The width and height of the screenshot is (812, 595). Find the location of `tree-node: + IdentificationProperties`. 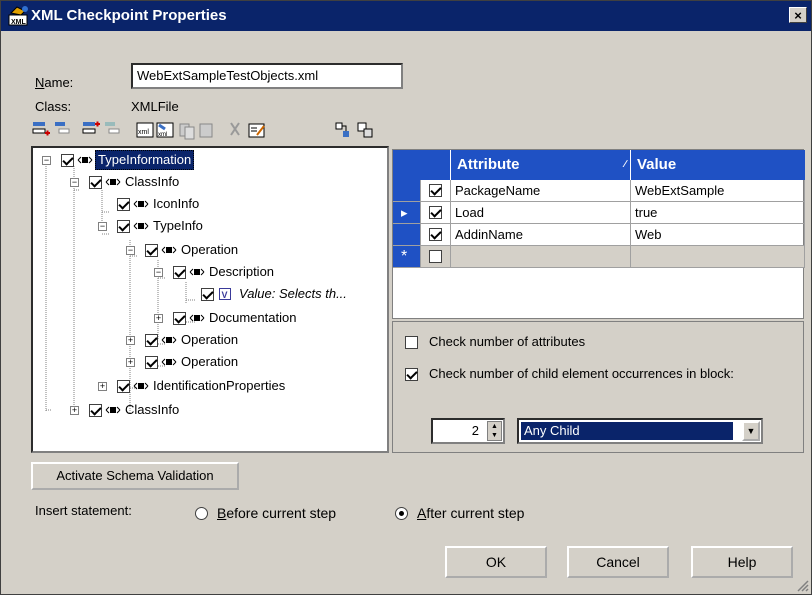

tree-node: + IdentificationProperties is located at coordinates (209, 386).